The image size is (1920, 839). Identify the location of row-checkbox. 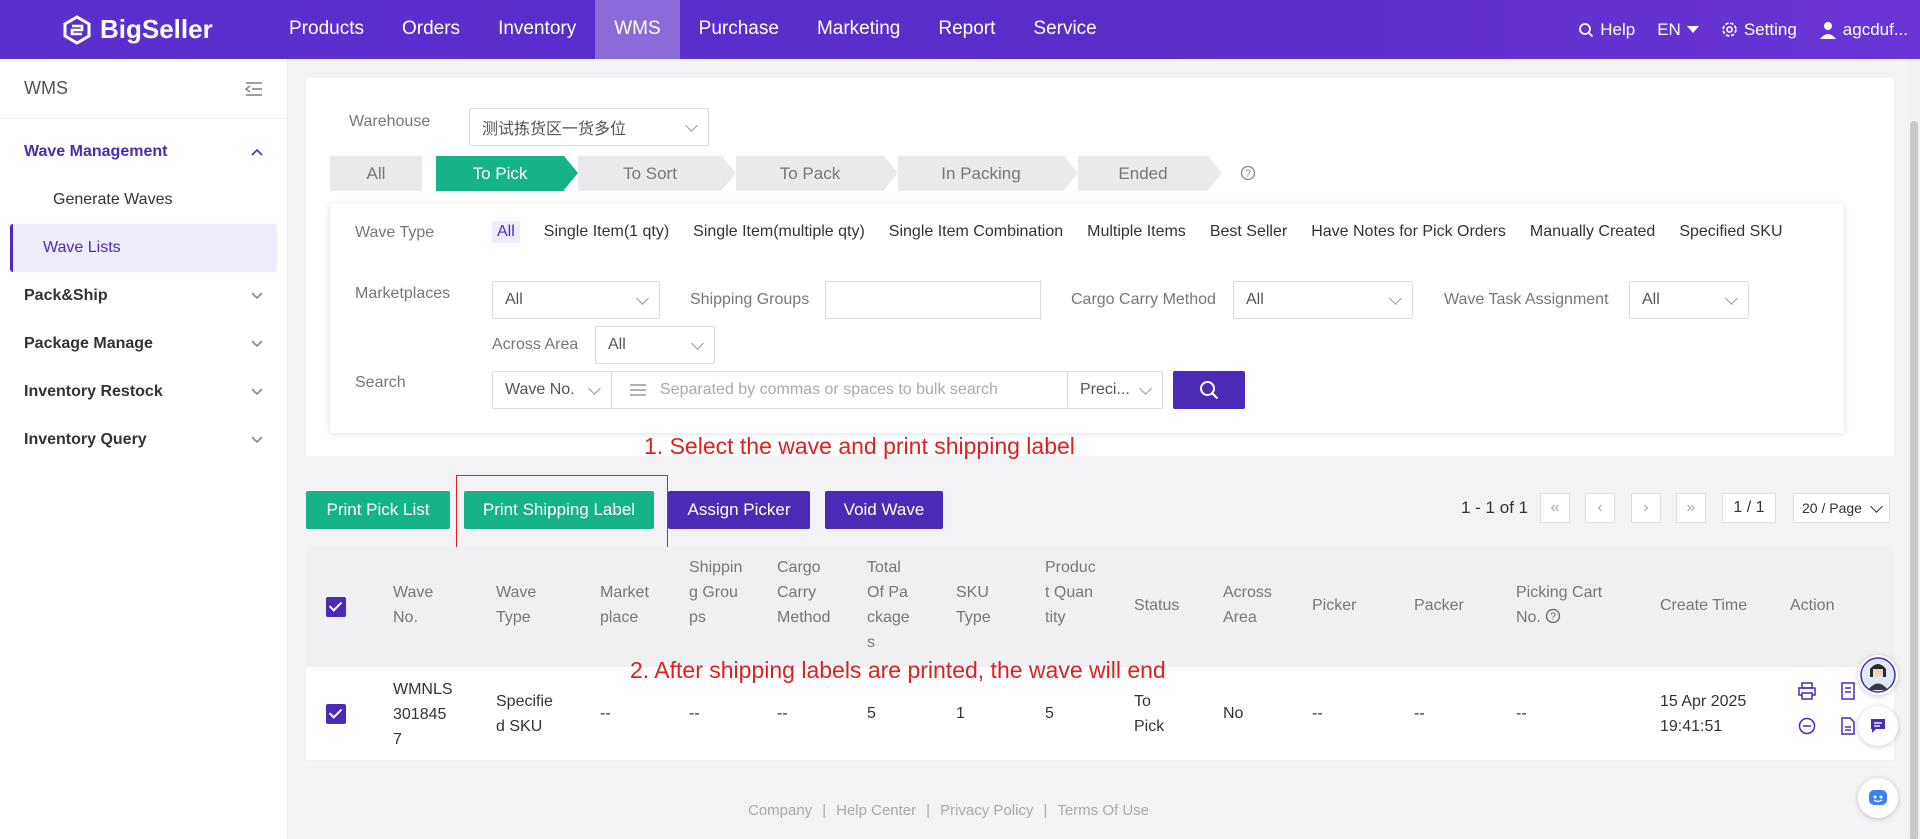
(336, 714).